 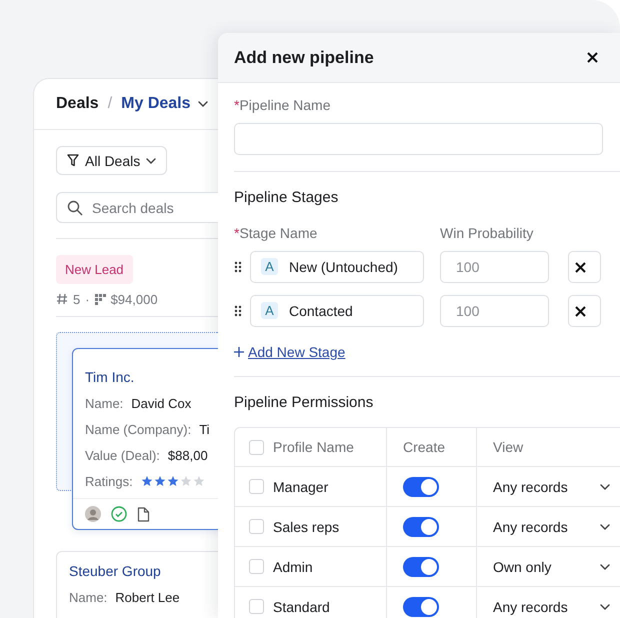 What do you see at coordinates (73, 160) in the screenshot?
I see `filter-icon` at bounding box center [73, 160].